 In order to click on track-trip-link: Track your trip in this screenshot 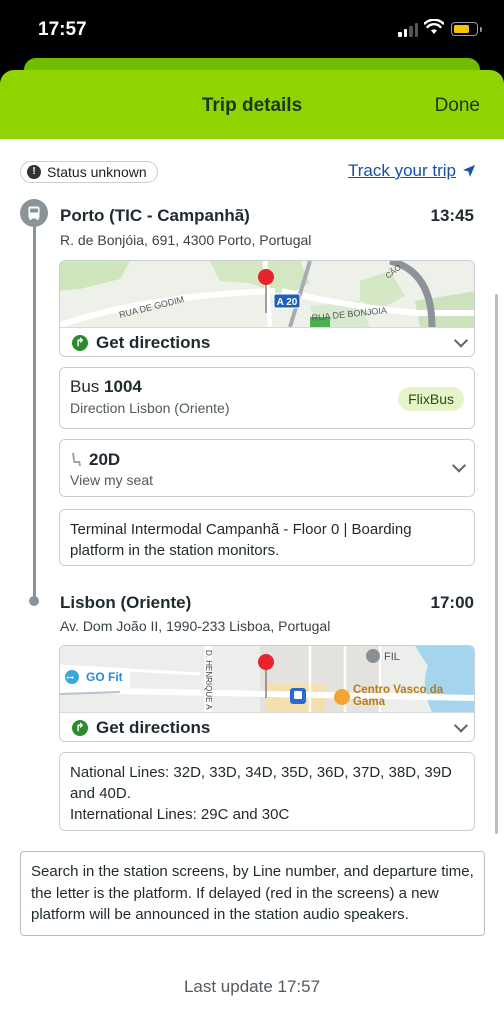, I will do `click(412, 171)`.